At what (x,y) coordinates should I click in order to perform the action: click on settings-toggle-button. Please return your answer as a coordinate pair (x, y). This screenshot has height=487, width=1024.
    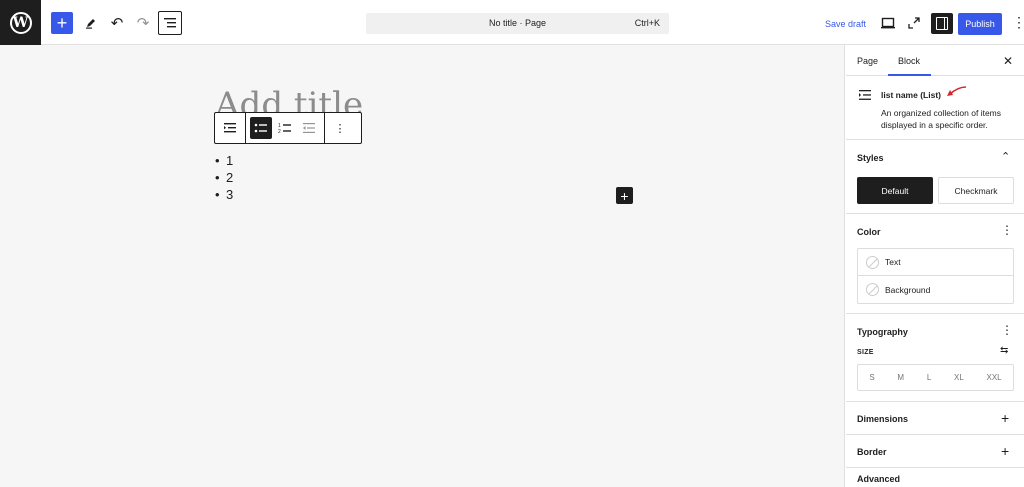
    Looking at the image, I should click on (942, 23).